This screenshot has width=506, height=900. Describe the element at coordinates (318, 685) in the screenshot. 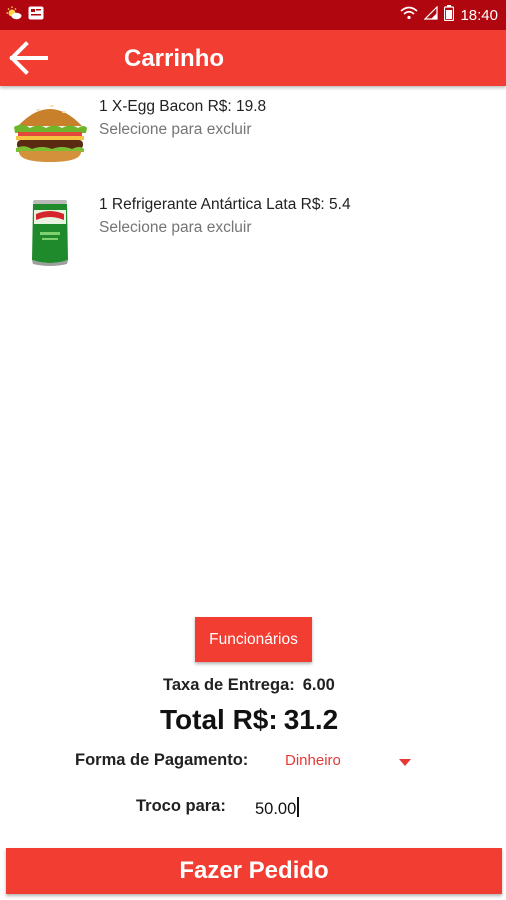

I see `delivery-fee-value: 6.00` at that location.